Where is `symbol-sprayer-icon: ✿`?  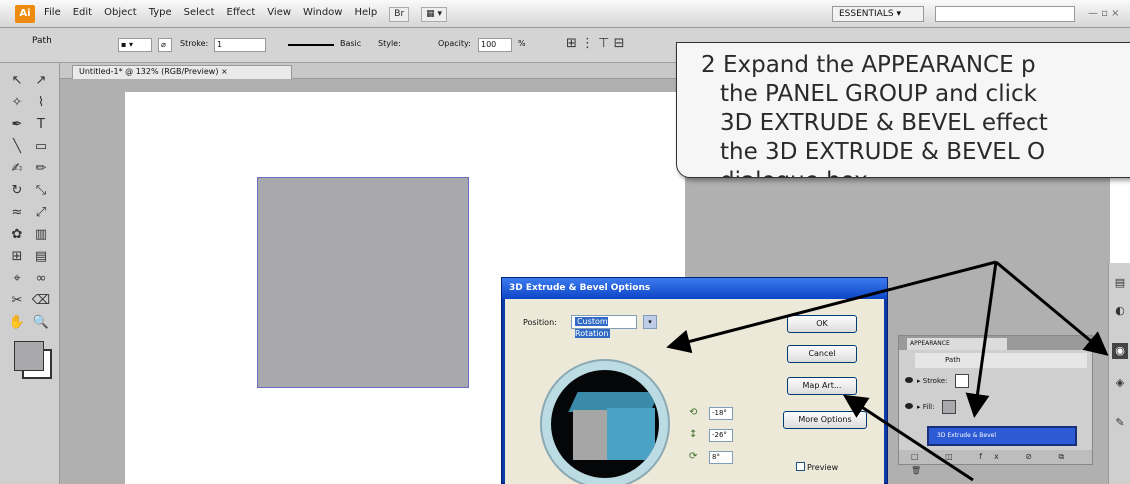 symbol-sprayer-icon: ✿ is located at coordinates (17, 235).